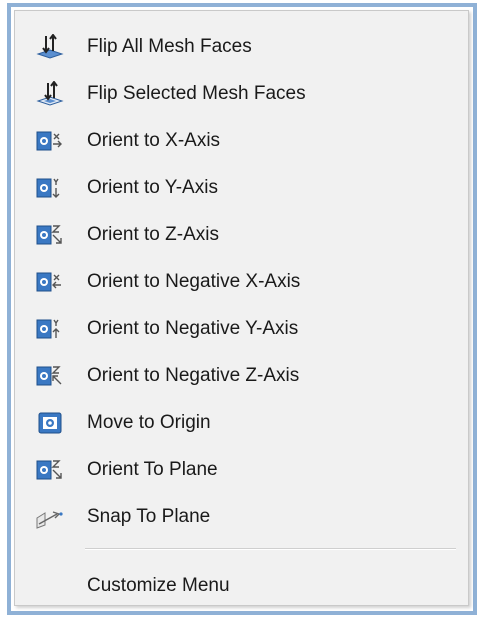 The width and height of the screenshot is (488, 625). I want to click on orient-z-axis-icon, so click(50, 235).